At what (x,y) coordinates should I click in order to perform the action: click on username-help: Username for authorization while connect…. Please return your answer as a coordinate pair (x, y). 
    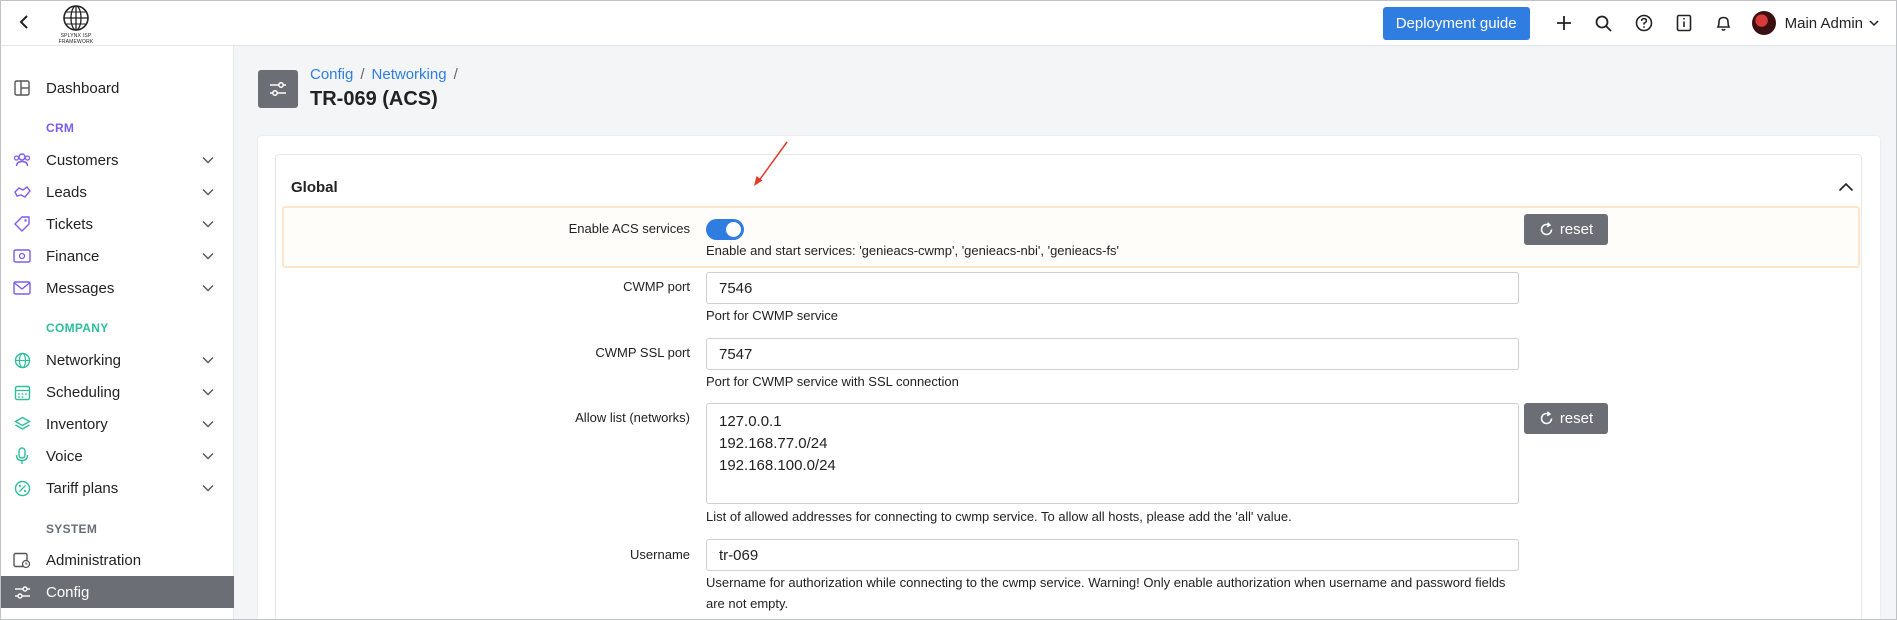
    Looking at the image, I should click on (1105, 593).